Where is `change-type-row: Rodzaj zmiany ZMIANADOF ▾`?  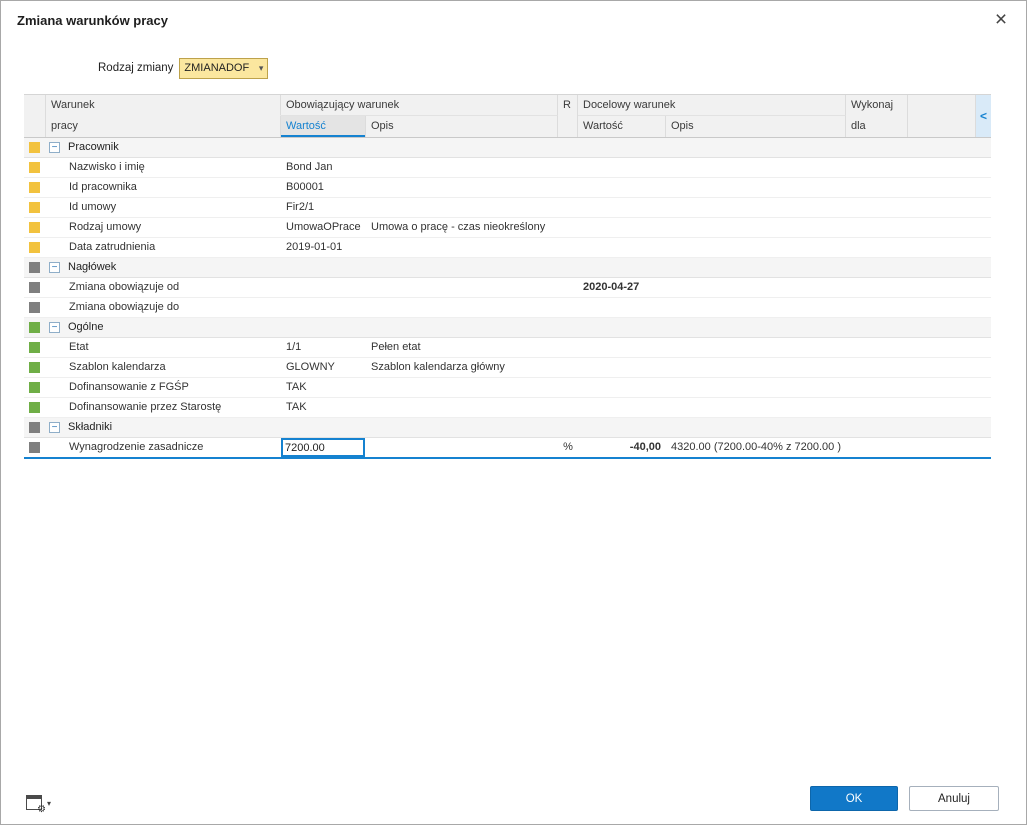 change-type-row: Rodzaj zmiany ZMIANADOF ▾ is located at coordinates (183, 68).